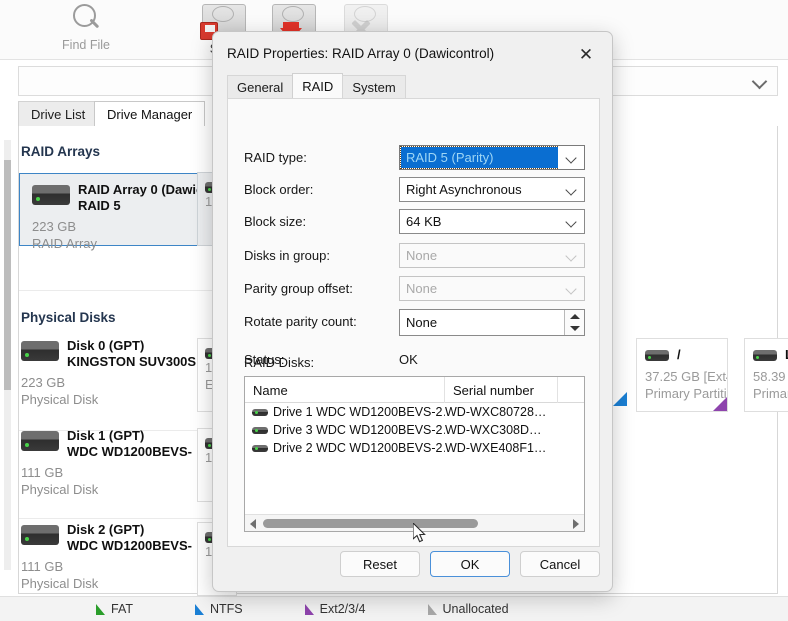 This screenshot has height=621, width=788. I want to click on label-block-size: Block size:, so click(275, 221).